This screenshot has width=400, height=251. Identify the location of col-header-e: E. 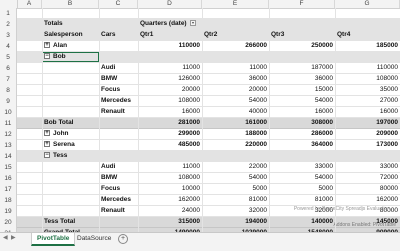
(235, 4).